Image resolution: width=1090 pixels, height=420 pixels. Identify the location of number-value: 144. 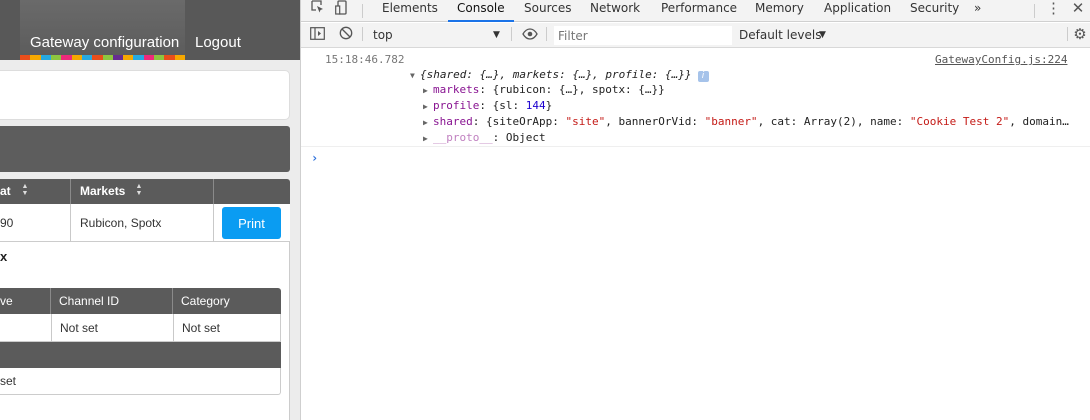
(535, 105).